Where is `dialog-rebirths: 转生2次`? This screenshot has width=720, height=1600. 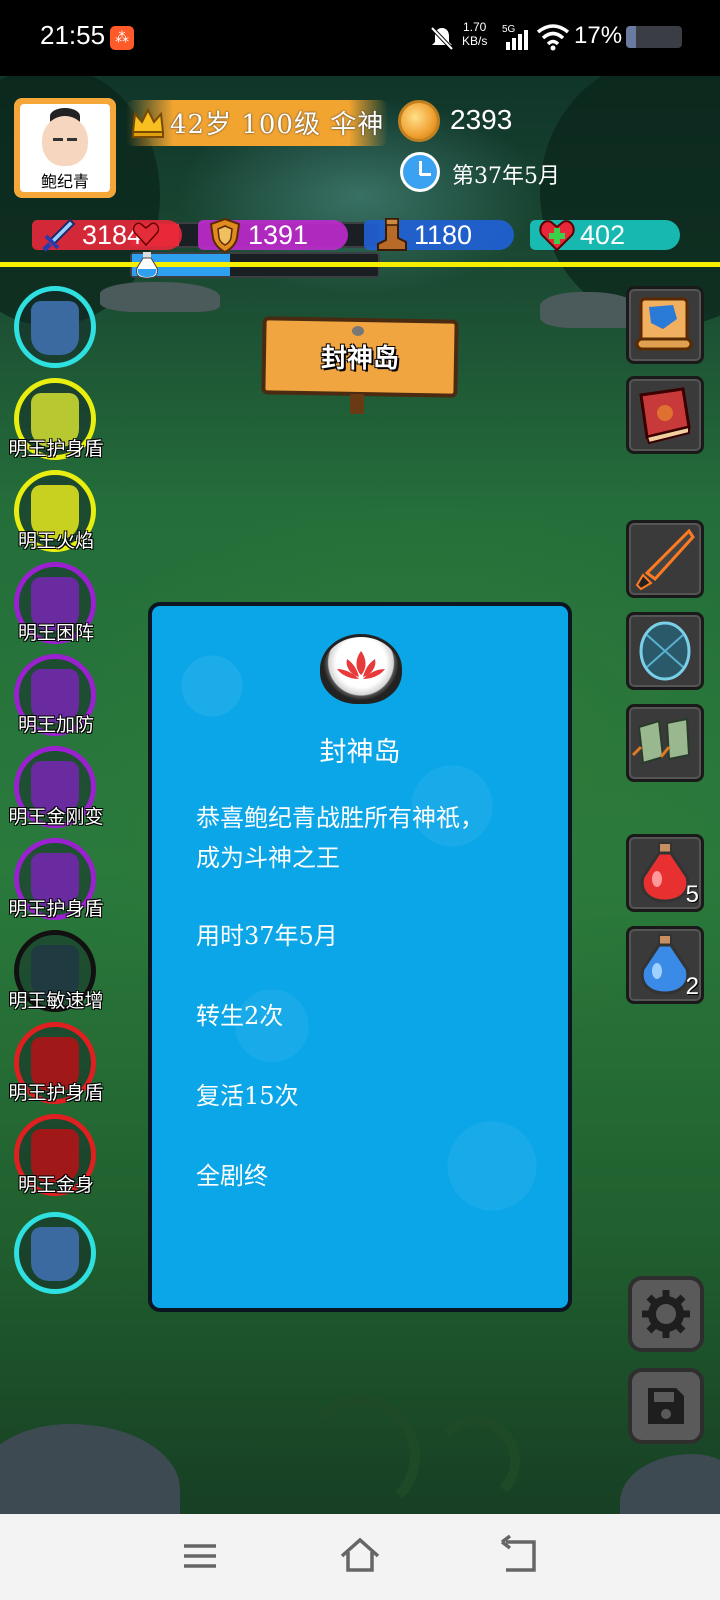
dialog-rebirths: 转生2次 is located at coordinates (240, 1016).